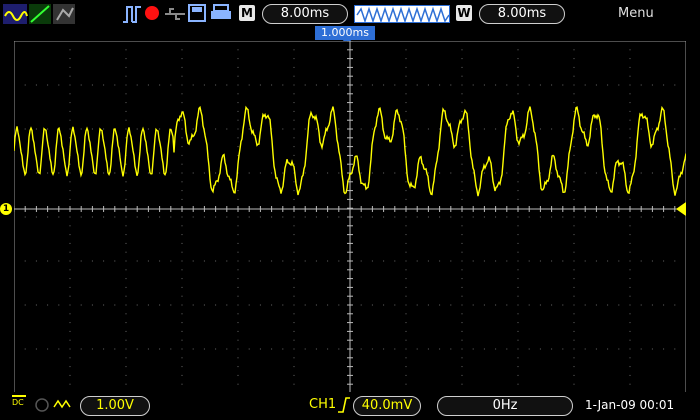 Image resolution: width=700 pixels, height=420 pixels. What do you see at coordinates (305, 14) in the screenshot?
I see `mem-depth-value: 8.00ms` at bounding box center [305, 14].